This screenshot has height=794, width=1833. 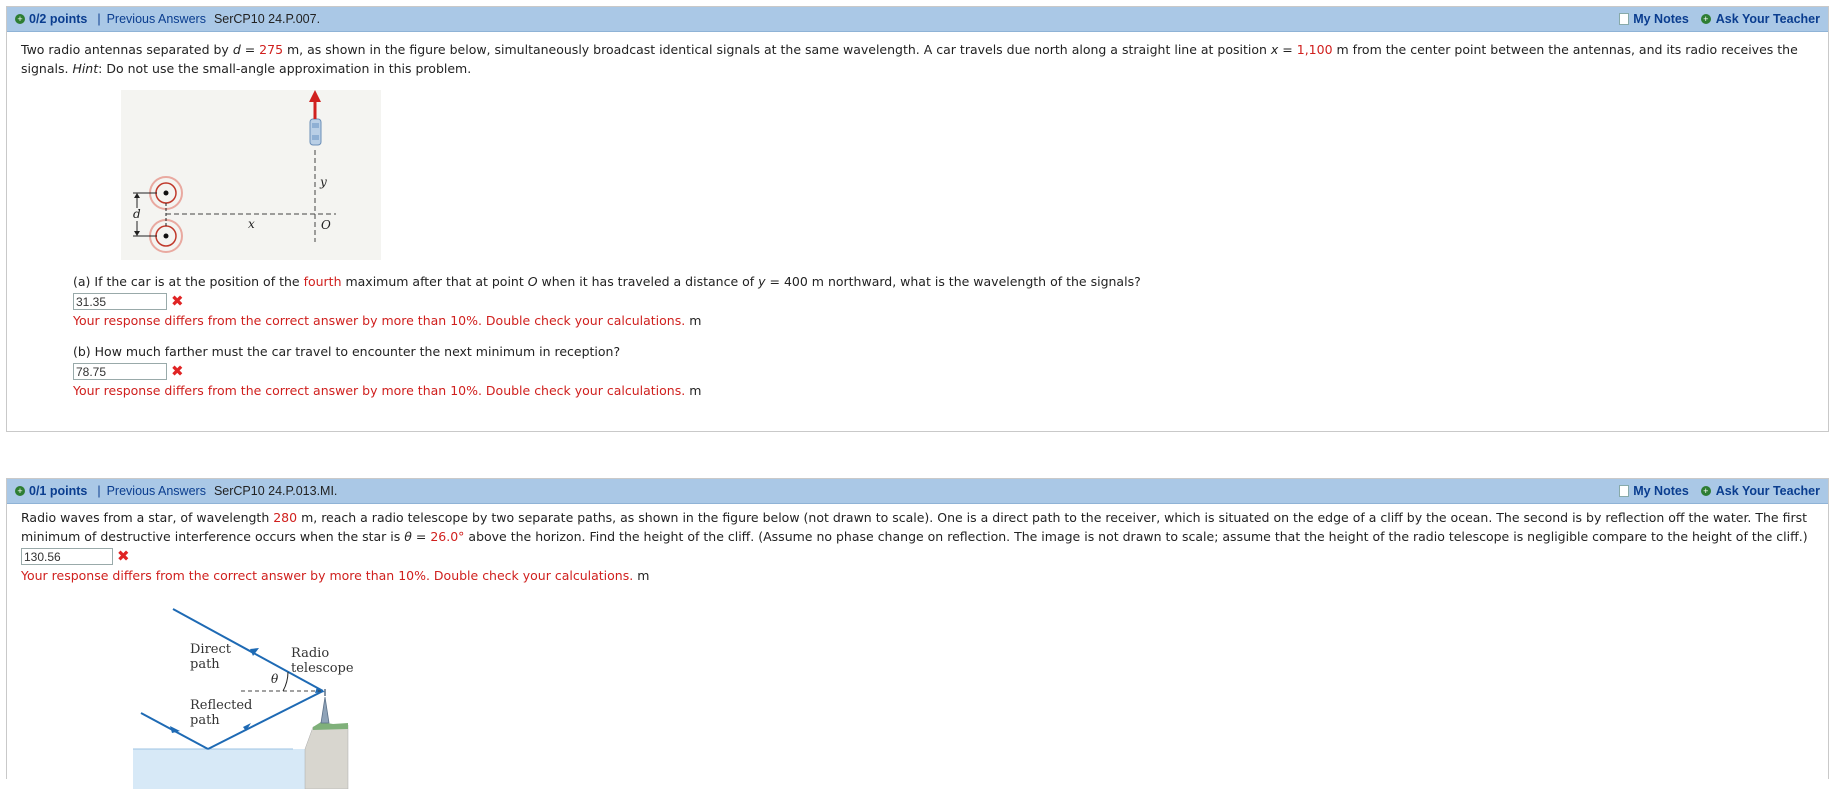 I want to click on theta-variable: θ, so click(x=408, y=536).